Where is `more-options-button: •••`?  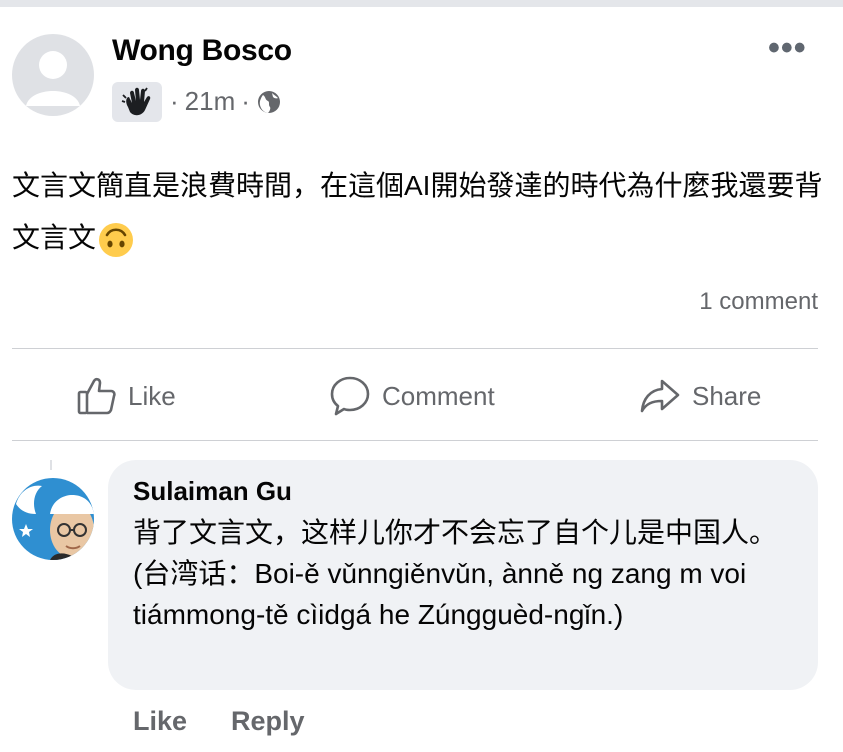
more-options-button: ••• is located at coordinates (787, 48).